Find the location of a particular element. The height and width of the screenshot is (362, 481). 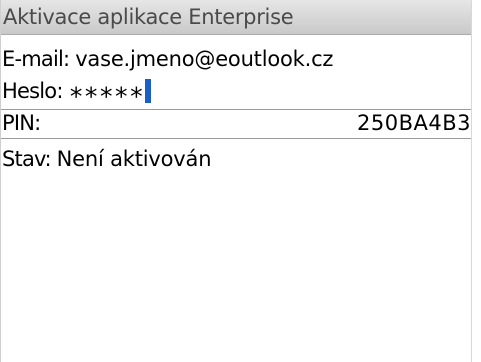

text-cursor is located at coordinates (147, 91).